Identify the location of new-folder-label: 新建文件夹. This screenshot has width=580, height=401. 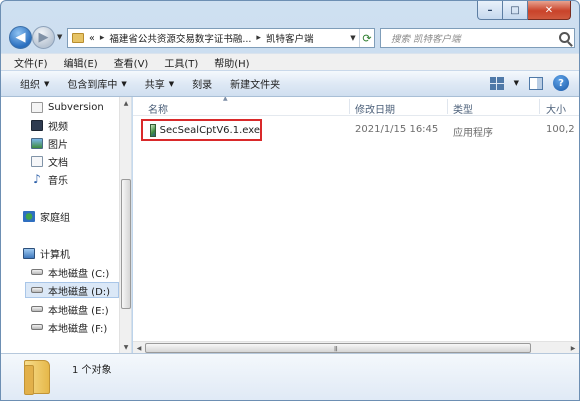
(255, 85).